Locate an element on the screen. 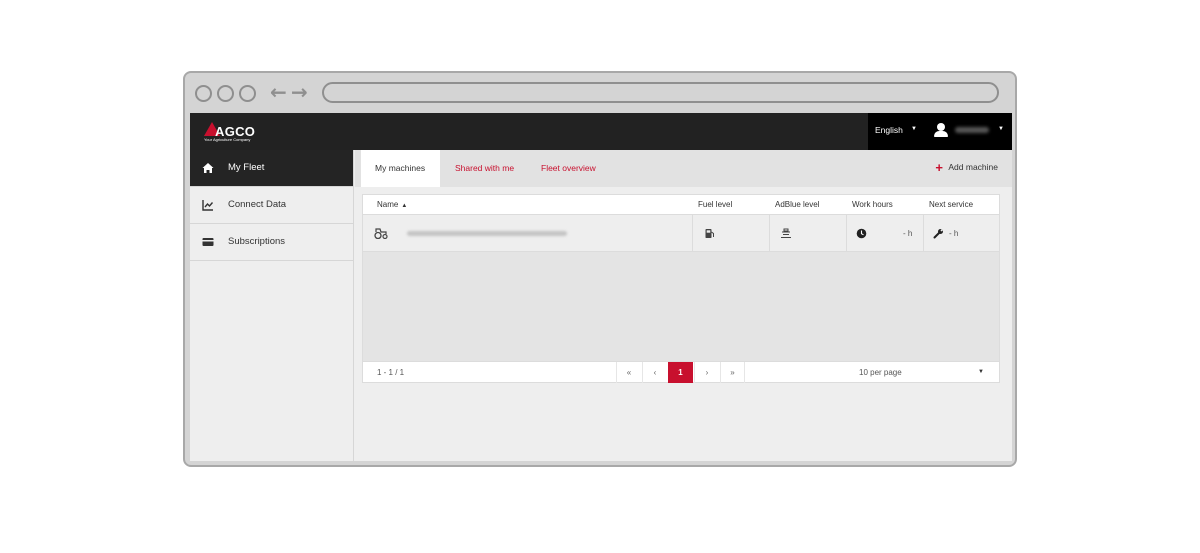 This screenshot has height=553, width=1200. topbar-user-area: English ▼ ▼ is located at coordinates (940, 131).